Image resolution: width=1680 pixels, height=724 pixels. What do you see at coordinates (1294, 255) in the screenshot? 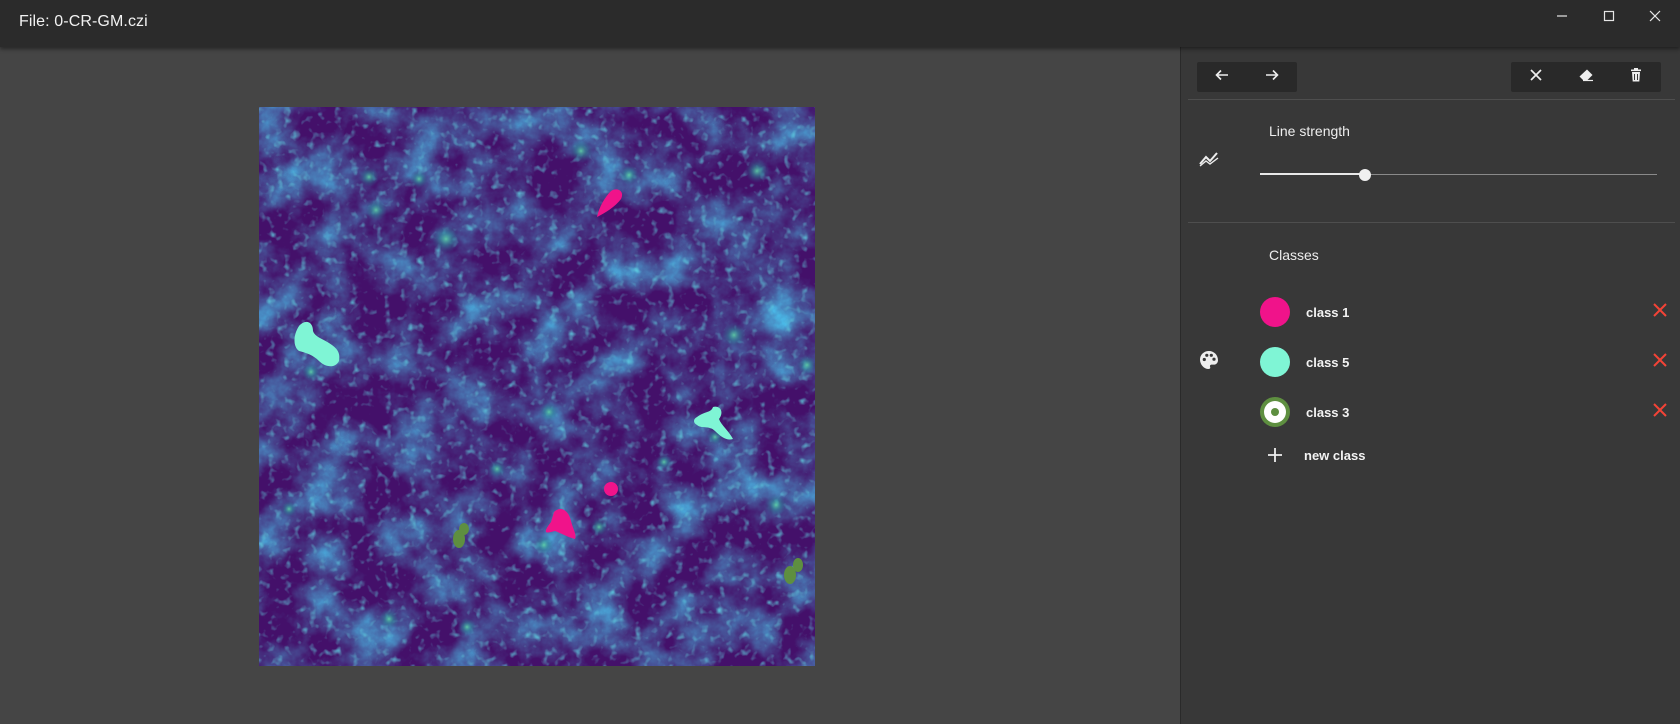
I see `classes-label: Classes` at bounding box center [1294, 255].